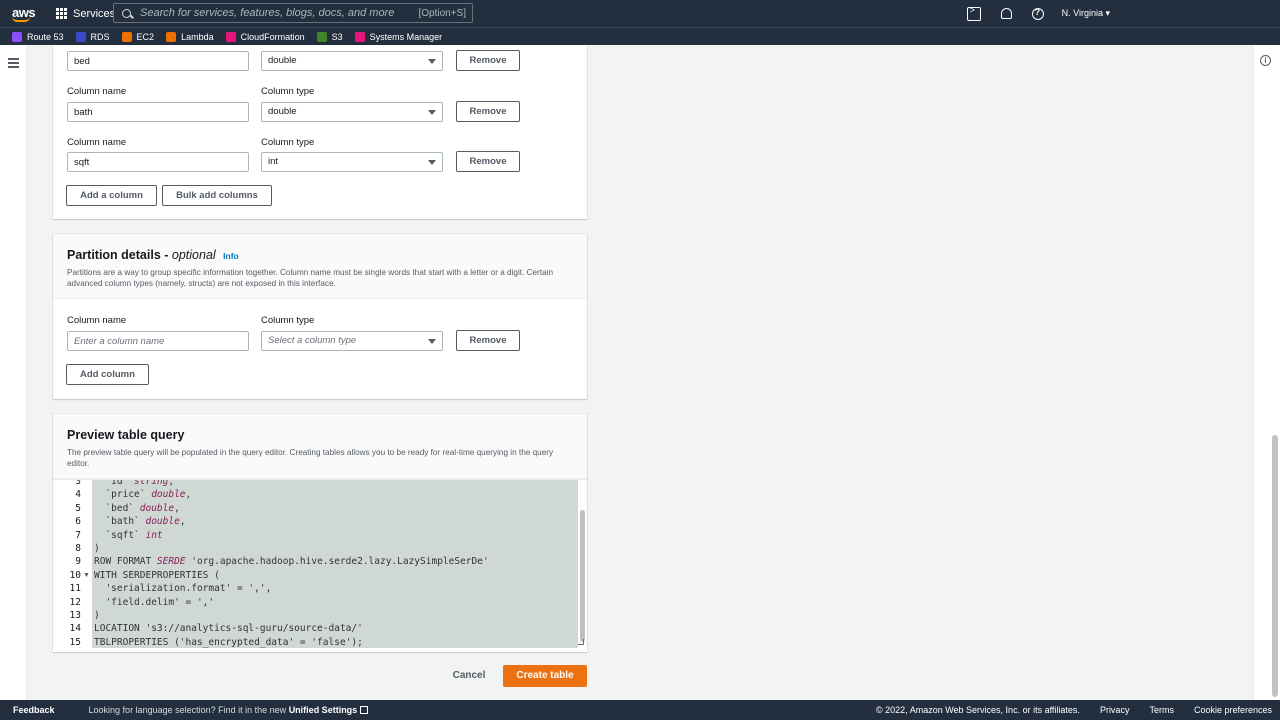  Describe the element at coordinates (265, 36) in the screenshot. I see `favorite-item: CloudFormation` at that location.